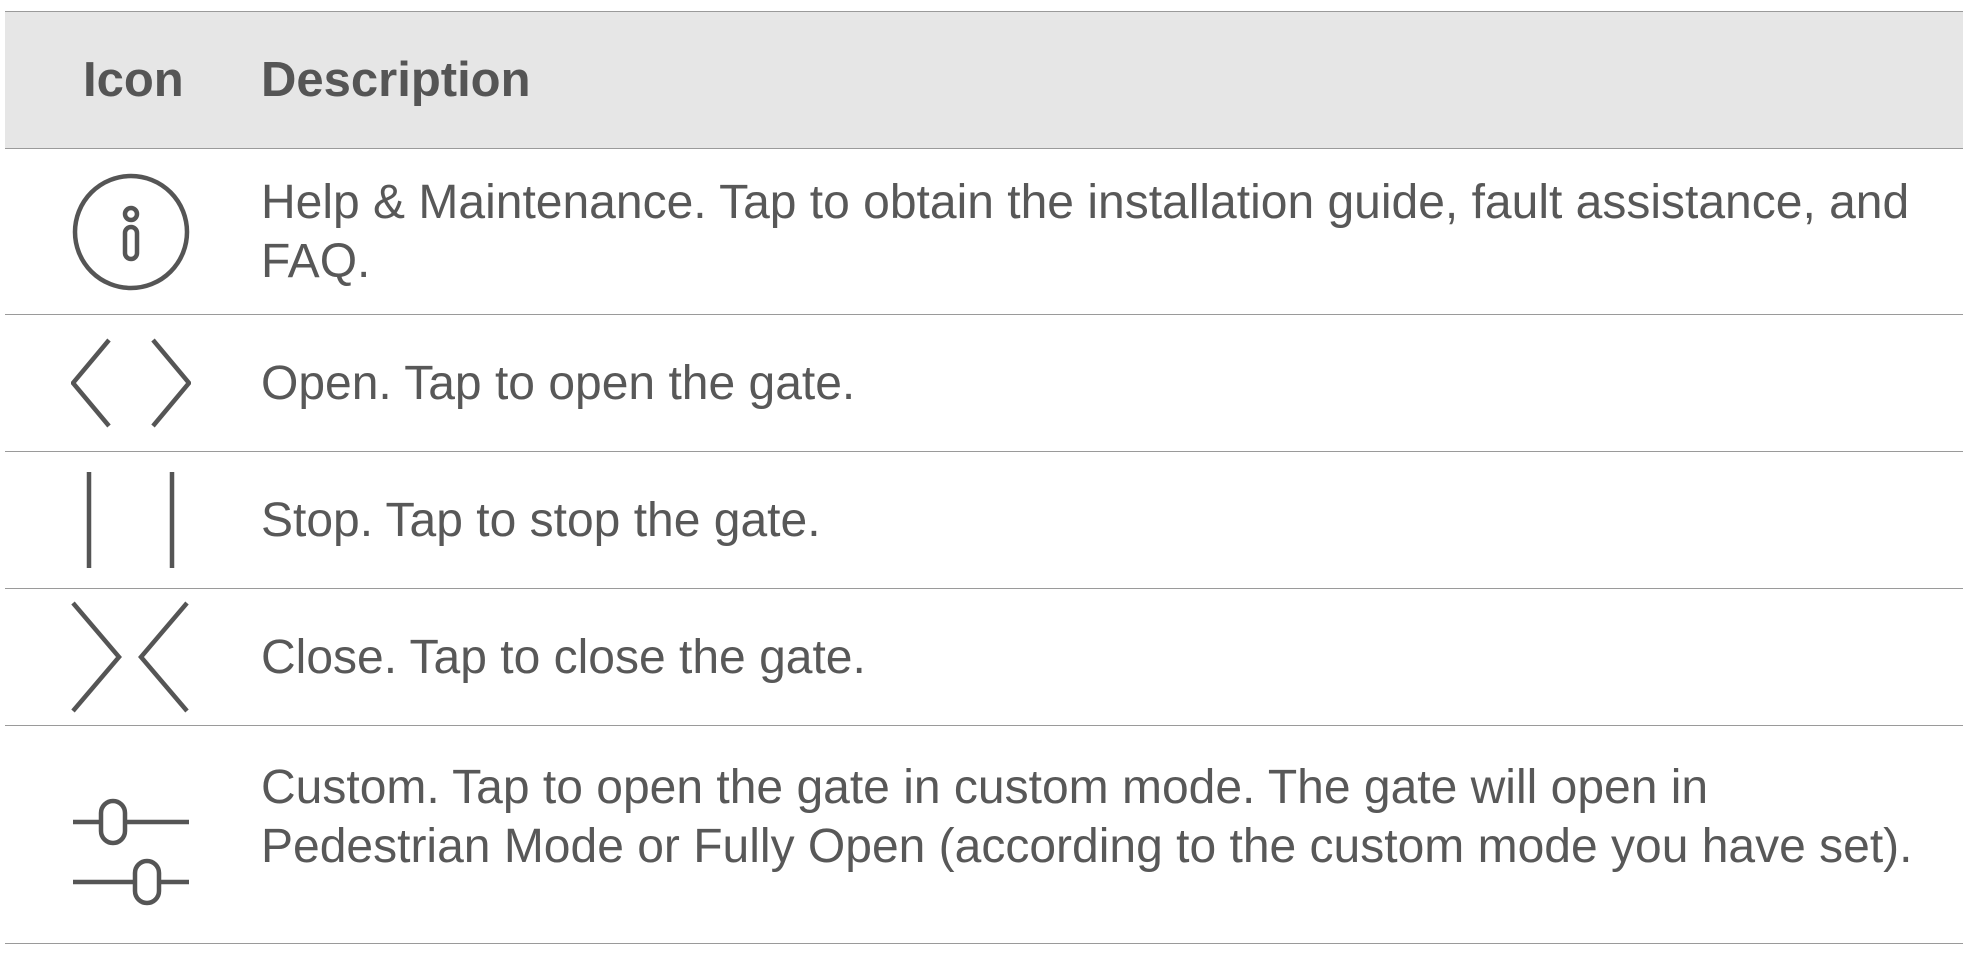  What do you see at coordinates (984, 80) in the screenshot?
I see `table-header-row: Icon Description` at bounding box center [984, 80].